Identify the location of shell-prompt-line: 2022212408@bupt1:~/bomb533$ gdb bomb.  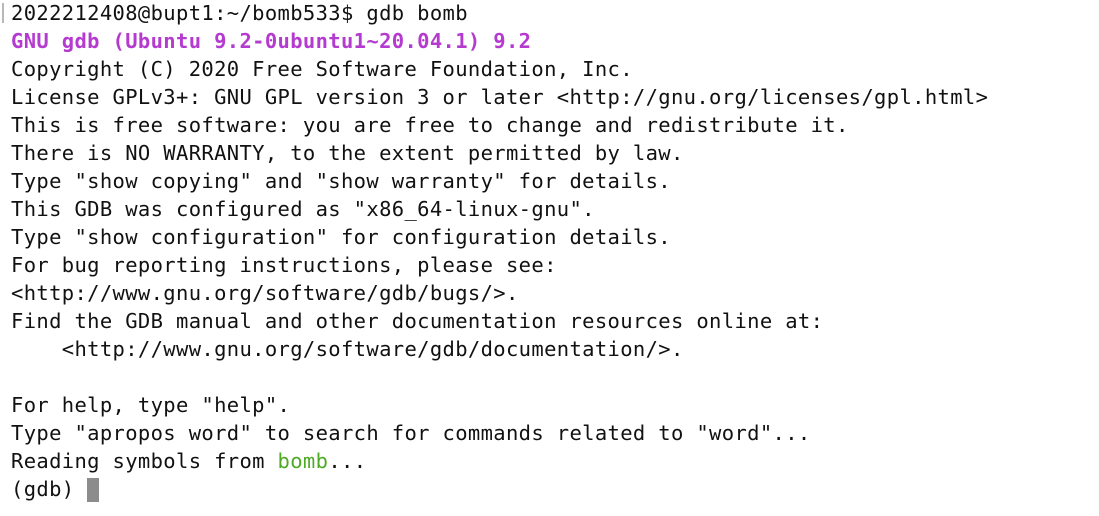
(239, 13).